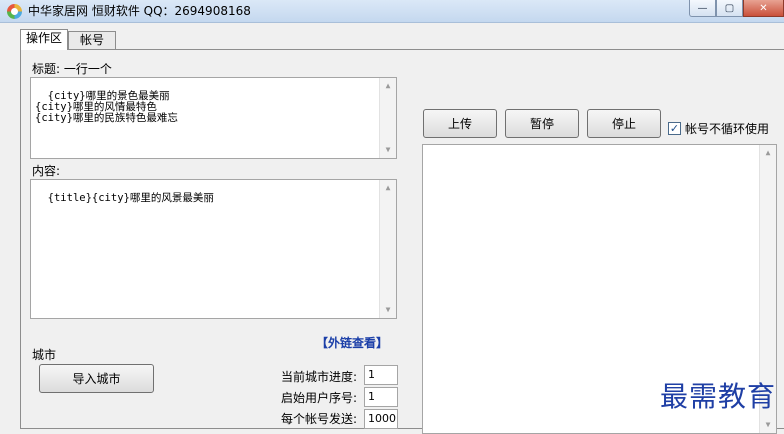  What do you see at coordinates (387, 118) in the screenshot?
I see `title-scrollbar: ▲ ▼` at bounding box center [387, 118].